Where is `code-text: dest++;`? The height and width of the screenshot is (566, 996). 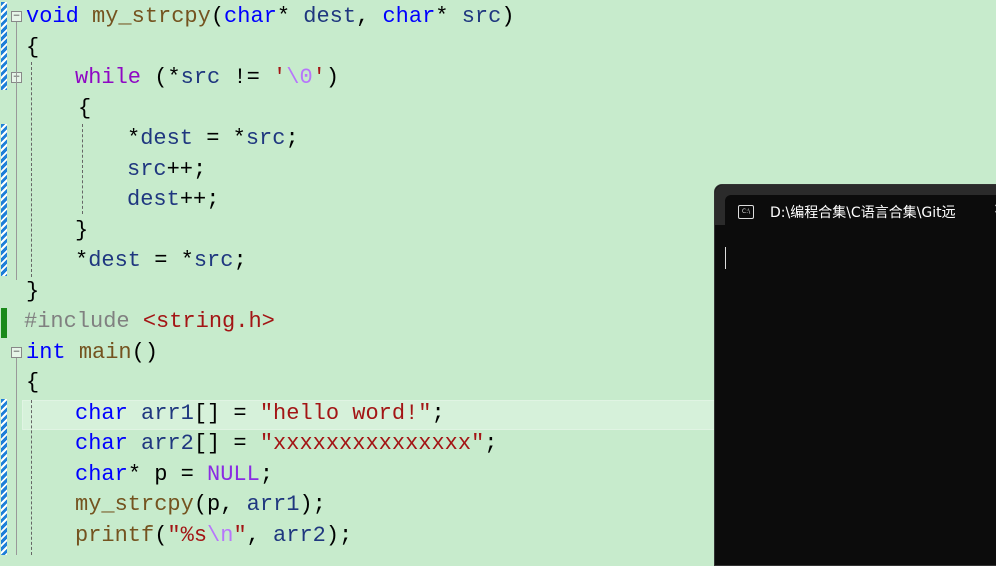 code-text: dest++; is located at coordinates (173, 200).